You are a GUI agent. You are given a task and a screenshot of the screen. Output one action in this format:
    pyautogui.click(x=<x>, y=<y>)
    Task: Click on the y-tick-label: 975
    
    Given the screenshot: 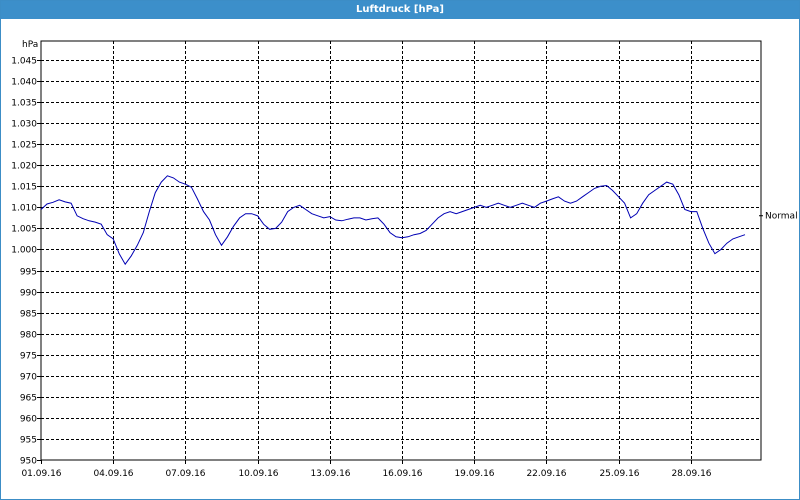 What is the action you would take?
    pyautogui.click(x=28, y=357)
    